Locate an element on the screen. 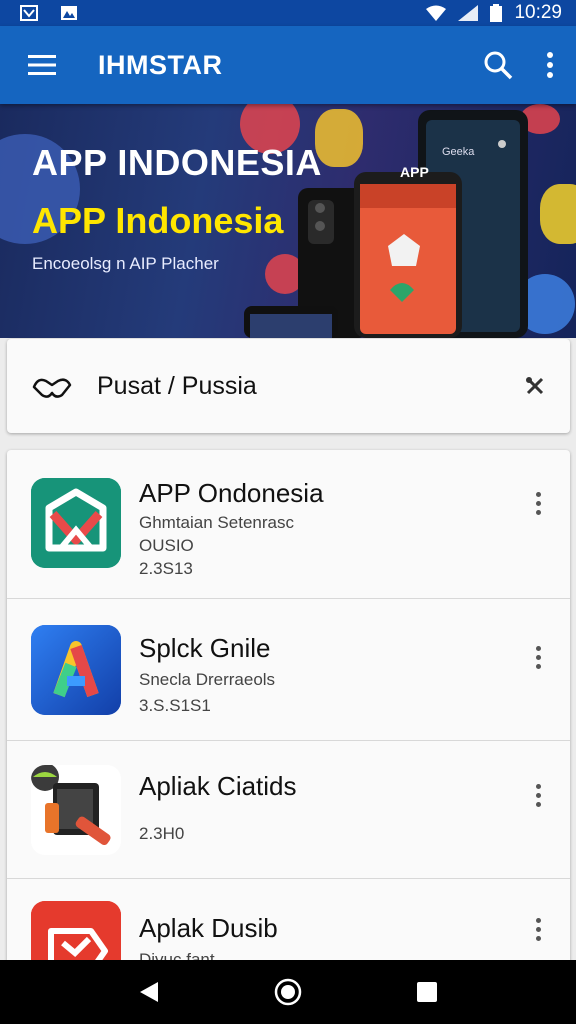  app-version: 2.3H0 is located at coordinates (162, 833).